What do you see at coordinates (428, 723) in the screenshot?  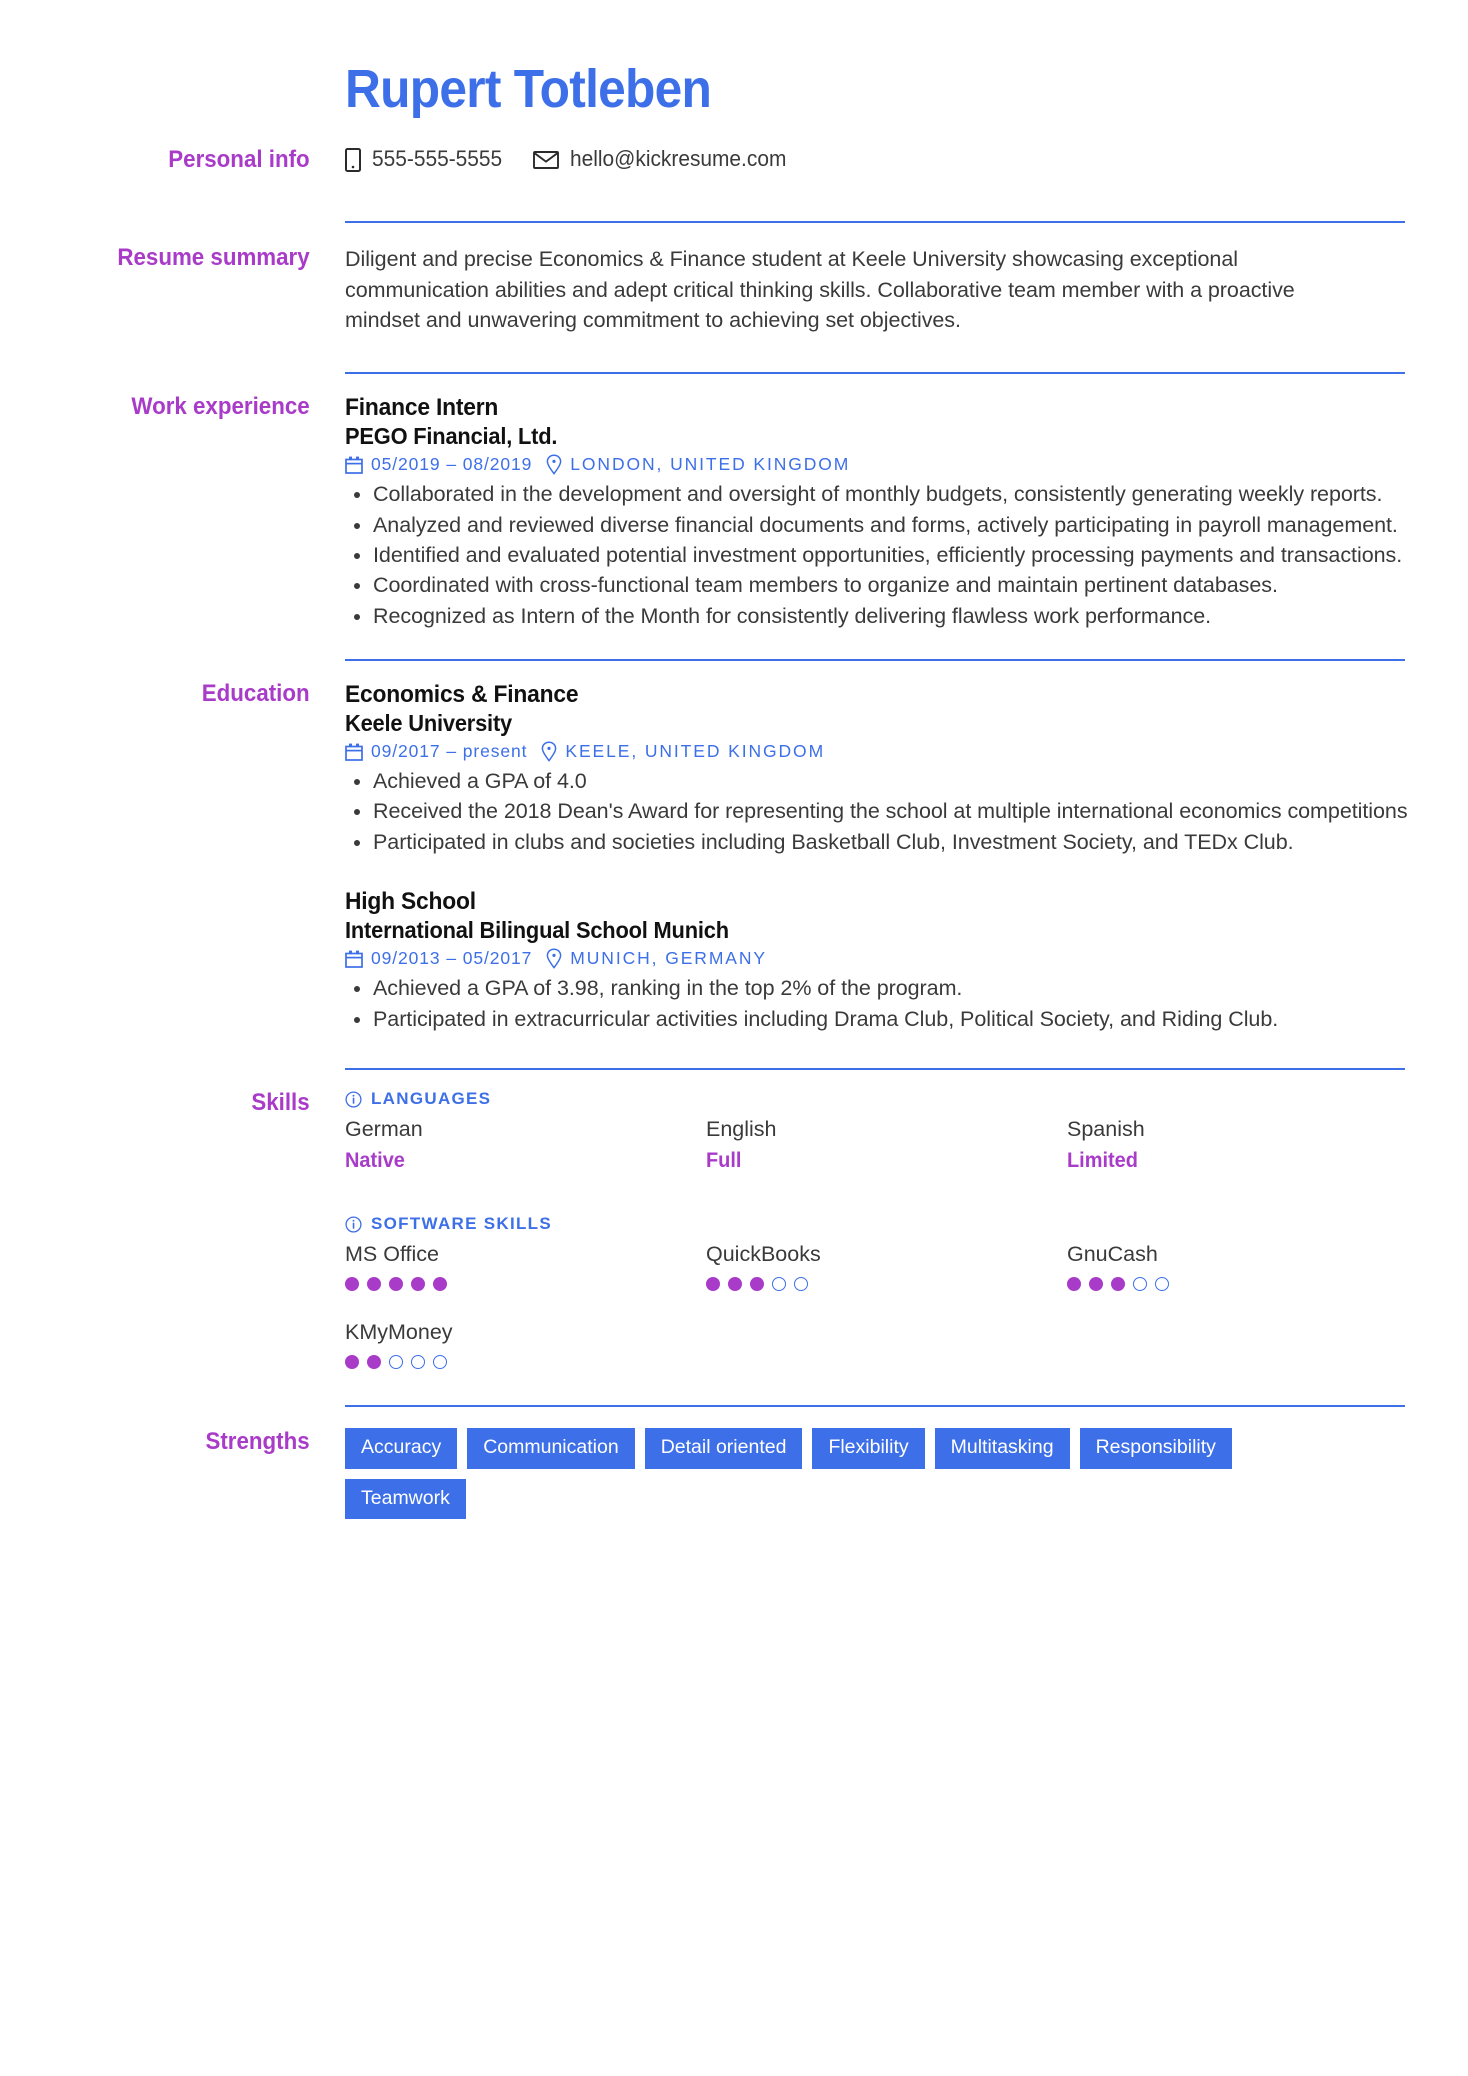 I see `education-entry-organization: Keele University` at bounding box center [428, 723].